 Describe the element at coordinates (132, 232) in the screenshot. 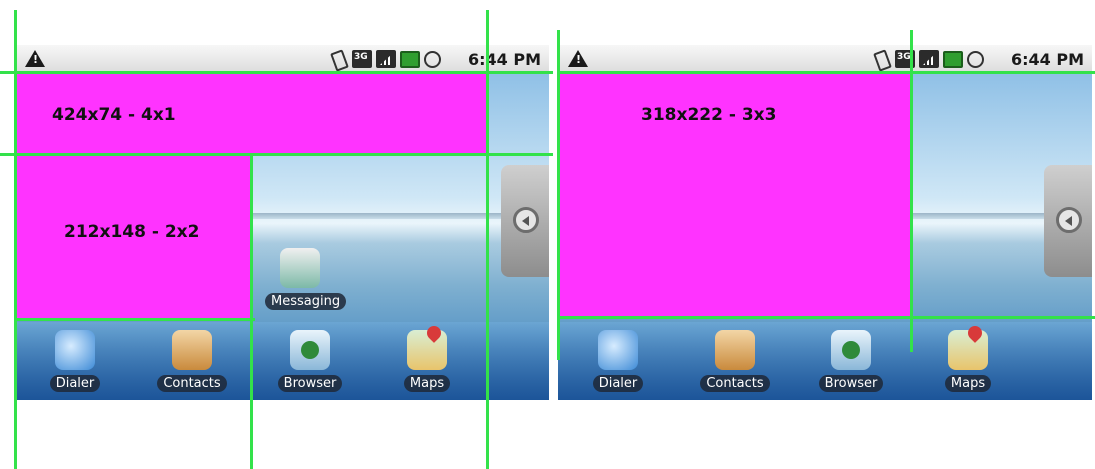

I see `widget-size-label: 212x148 - 2x2` at that location.